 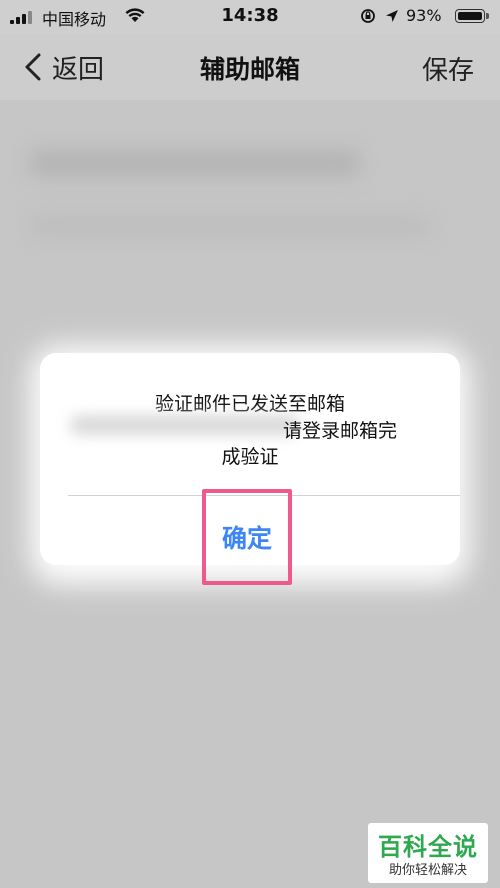 What do you see at coordinates (368, 16) in the screenshot?
I see `rotation-lock-icon` at bounding box center [368, 16].